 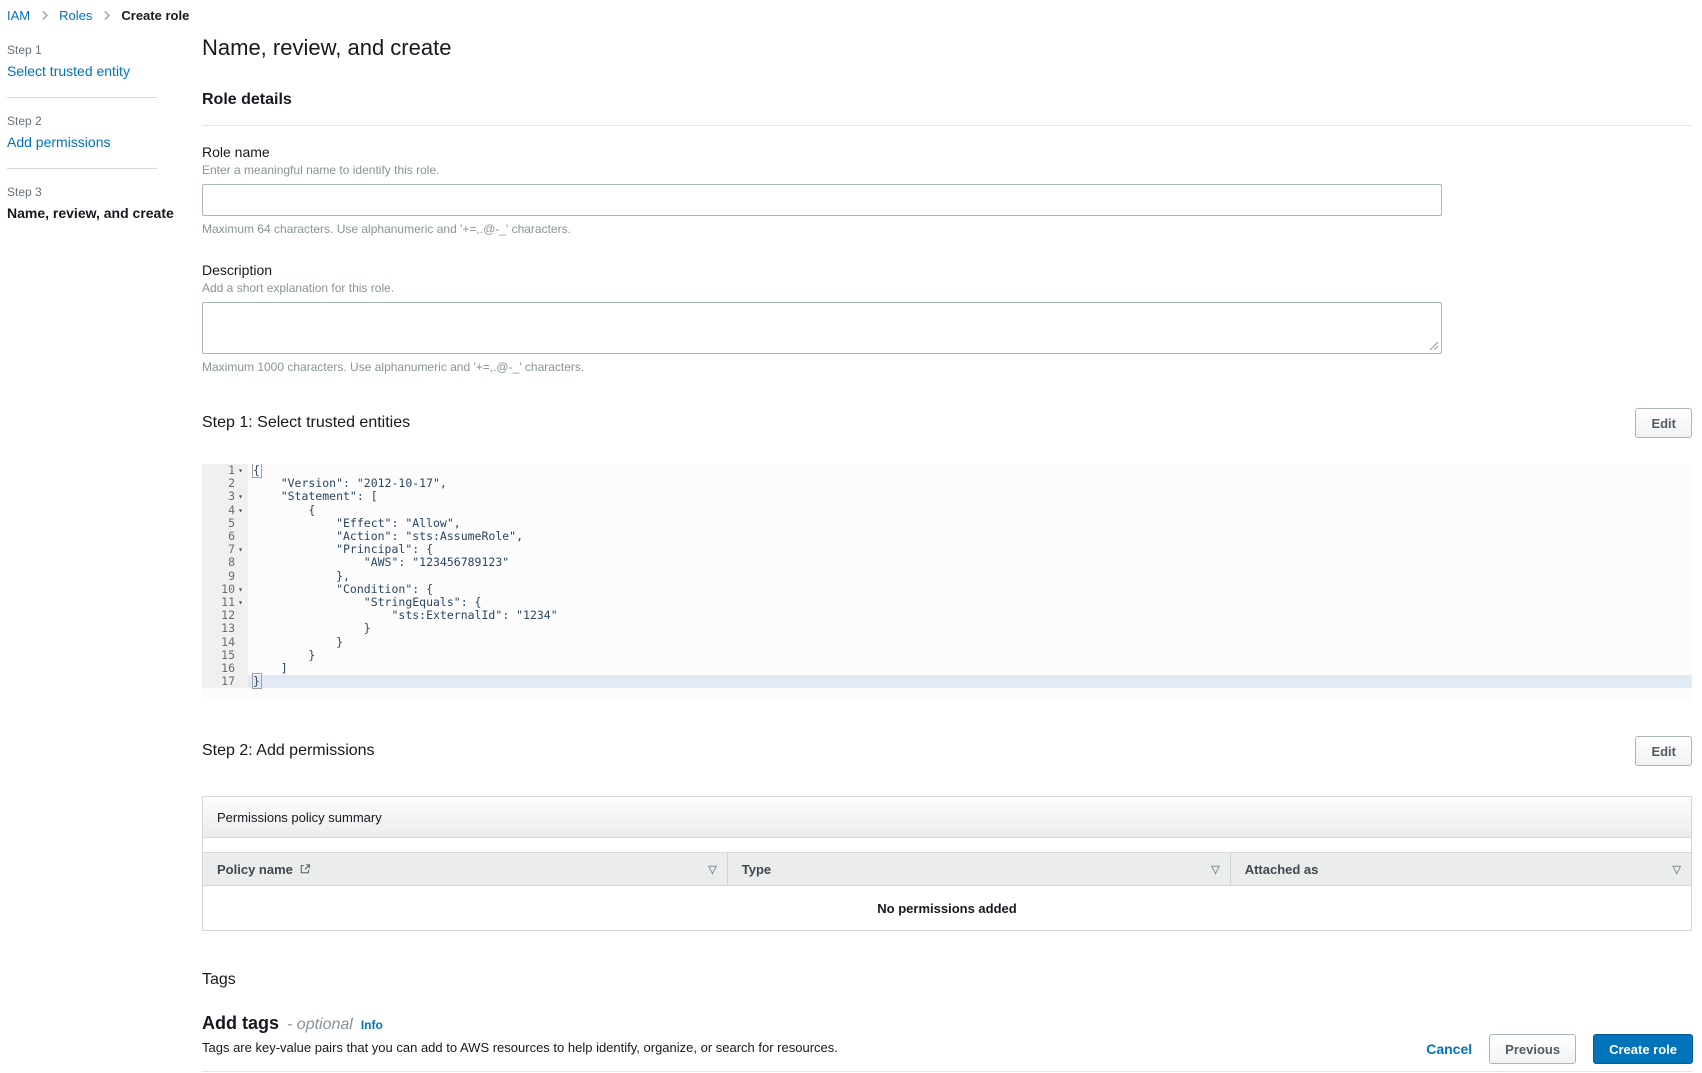 What do you see at coordinates (18, 15) in the screenshot?
I see `breadcrumb-link-iam: IAM` at bounding box center [18, 15].